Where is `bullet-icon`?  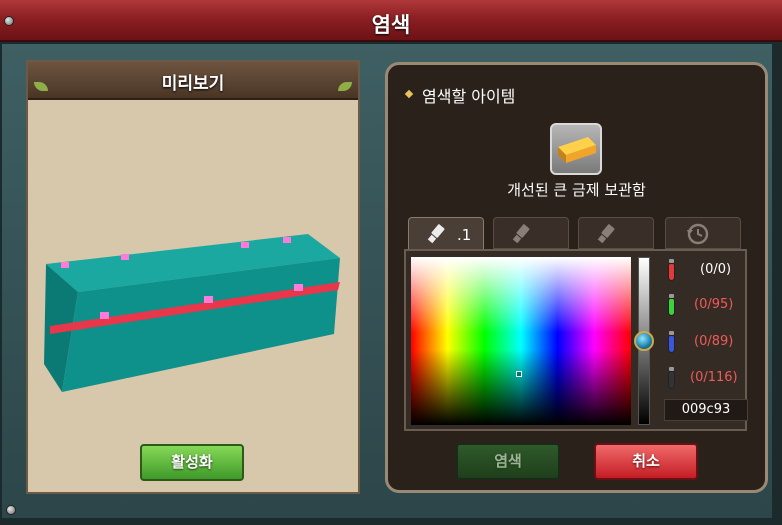 bullet-icon is located at coordinates (409, 94).